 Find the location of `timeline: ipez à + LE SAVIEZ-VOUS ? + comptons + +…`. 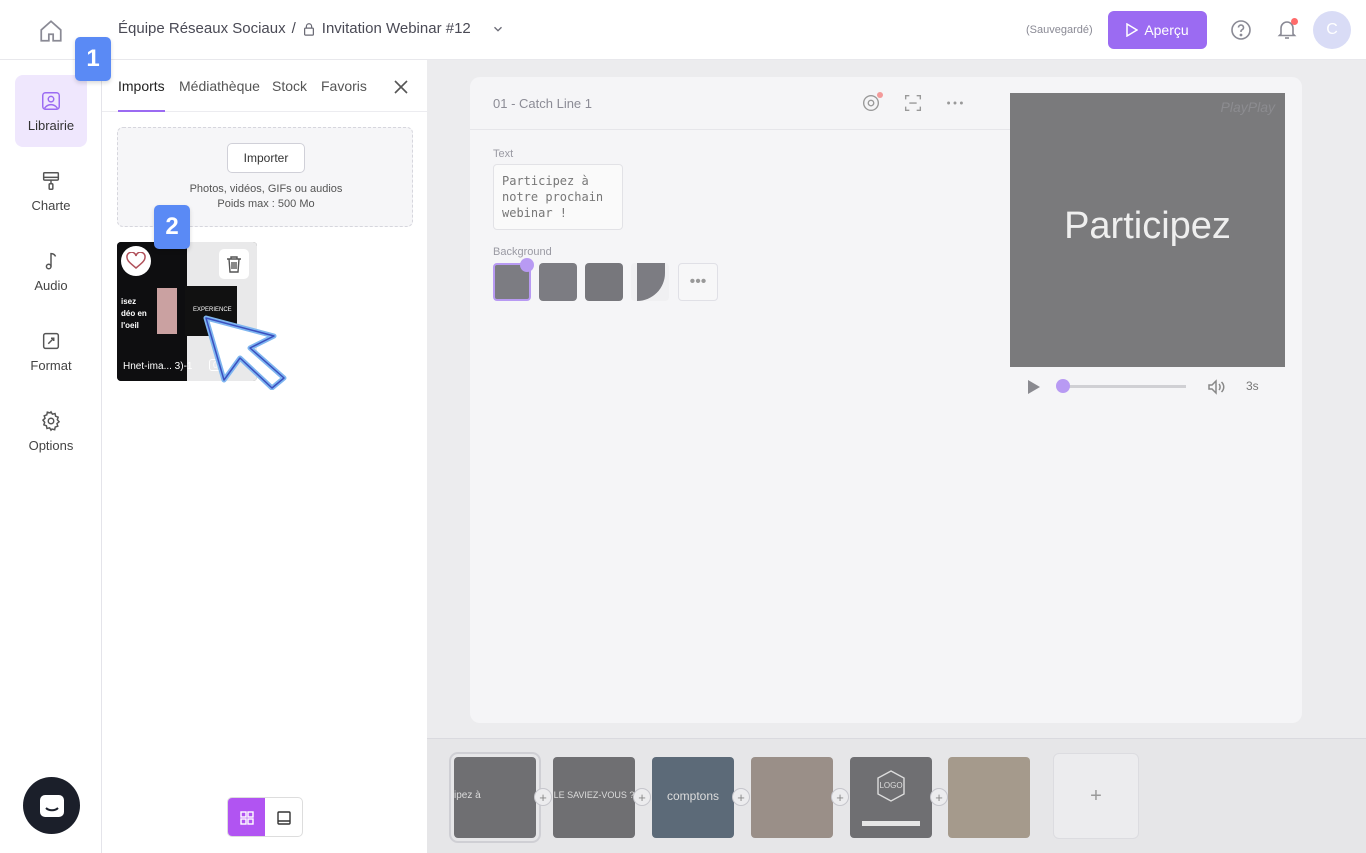

timeline: ipez à + LE SAVIEZ-VOUS ? + comptons + +… is located at coordinates (896, 795).